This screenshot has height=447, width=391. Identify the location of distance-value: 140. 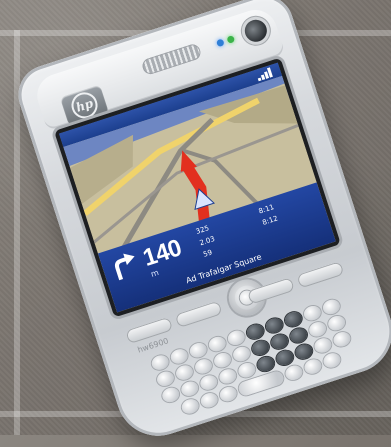
(162, 253).